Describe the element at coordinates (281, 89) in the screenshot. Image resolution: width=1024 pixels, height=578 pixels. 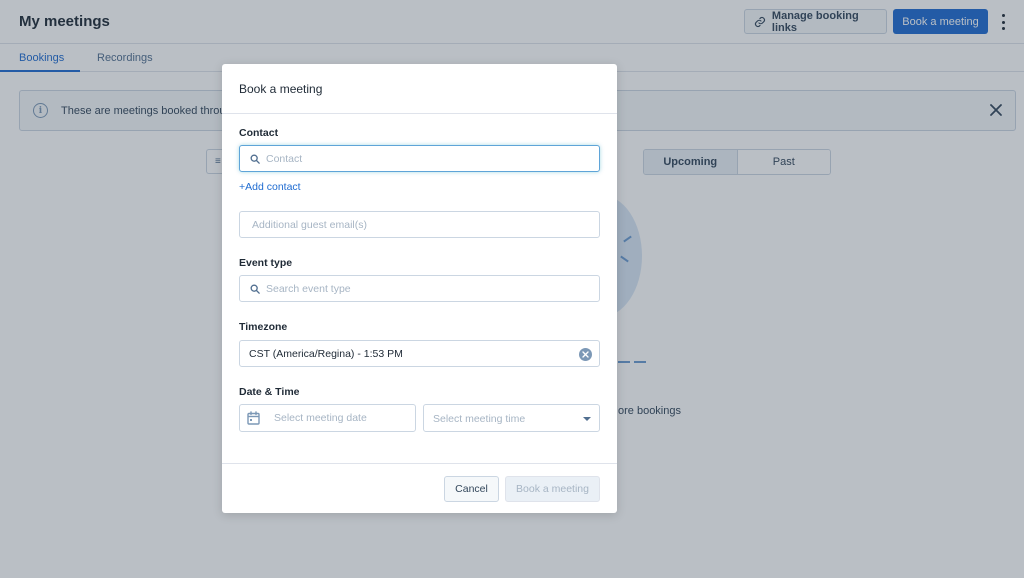
I see `modal-title: Book a meeting` at that location.